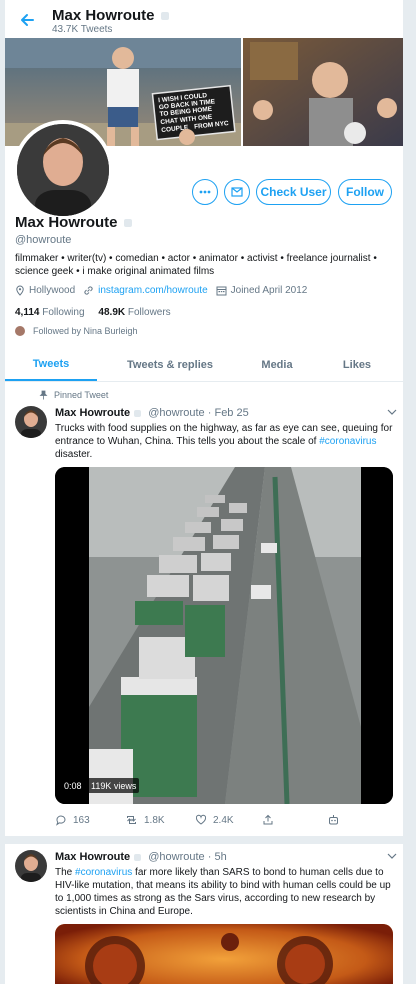 This screenshot has height=984, width=416. I want to click on website-link: instagram.com/howroute, so click(153, 290).